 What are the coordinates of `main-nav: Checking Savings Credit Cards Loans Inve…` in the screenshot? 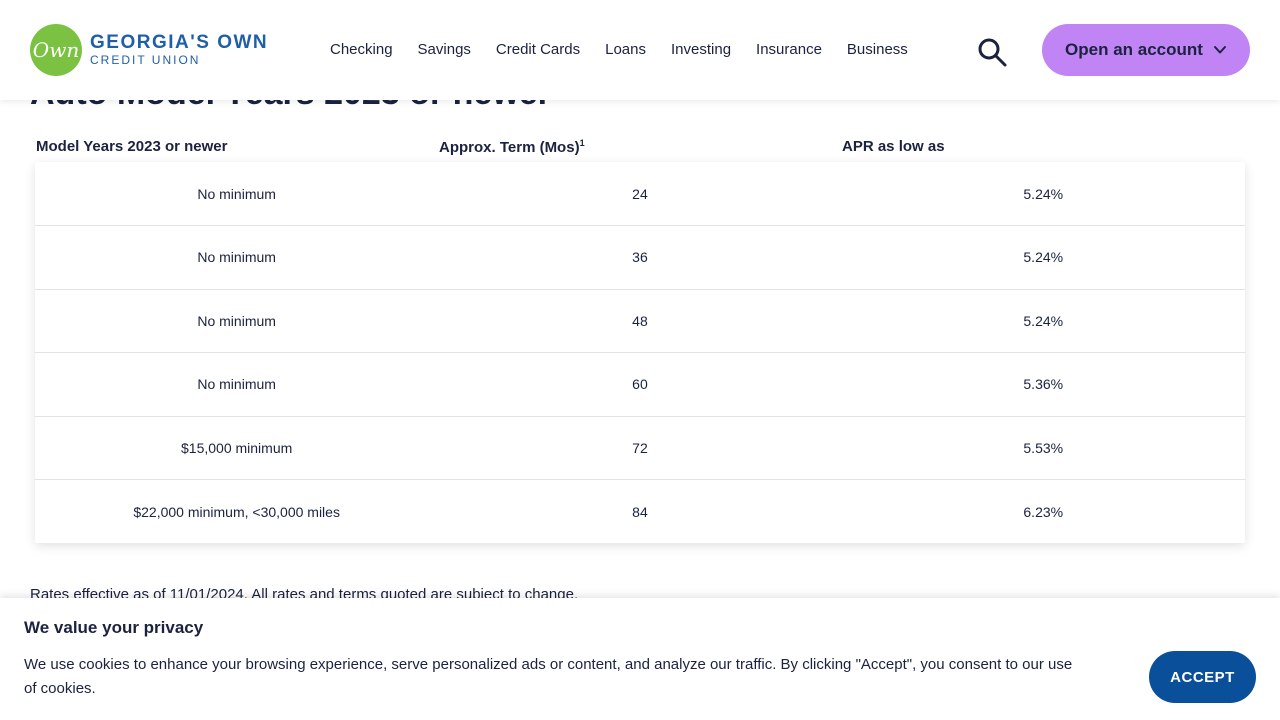 It's located at (631, 50).